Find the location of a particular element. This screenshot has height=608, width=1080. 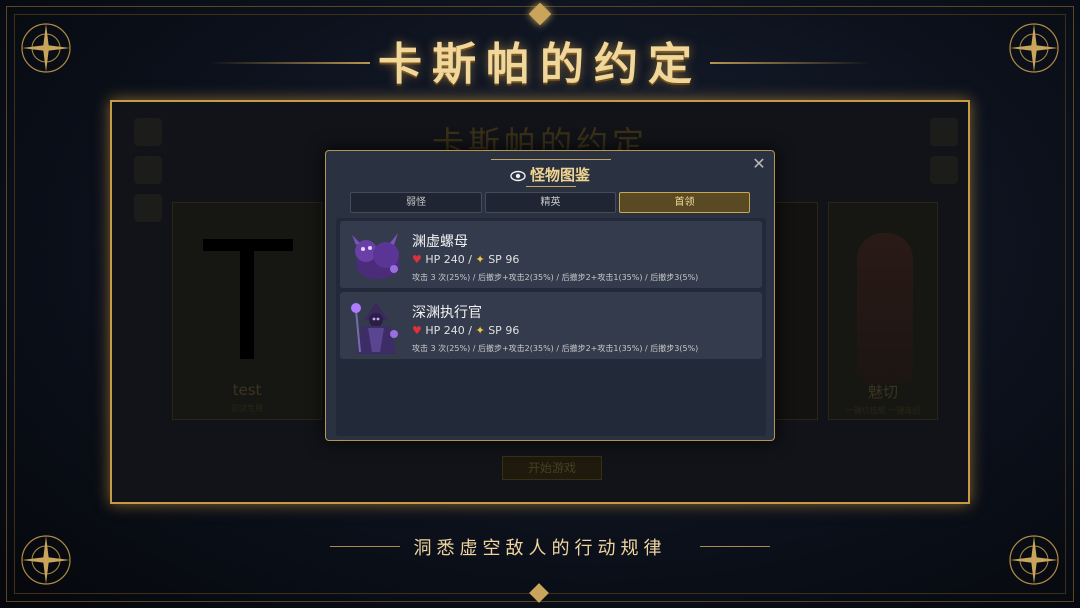

card-letter-icon is located at coordinates (248, 299).